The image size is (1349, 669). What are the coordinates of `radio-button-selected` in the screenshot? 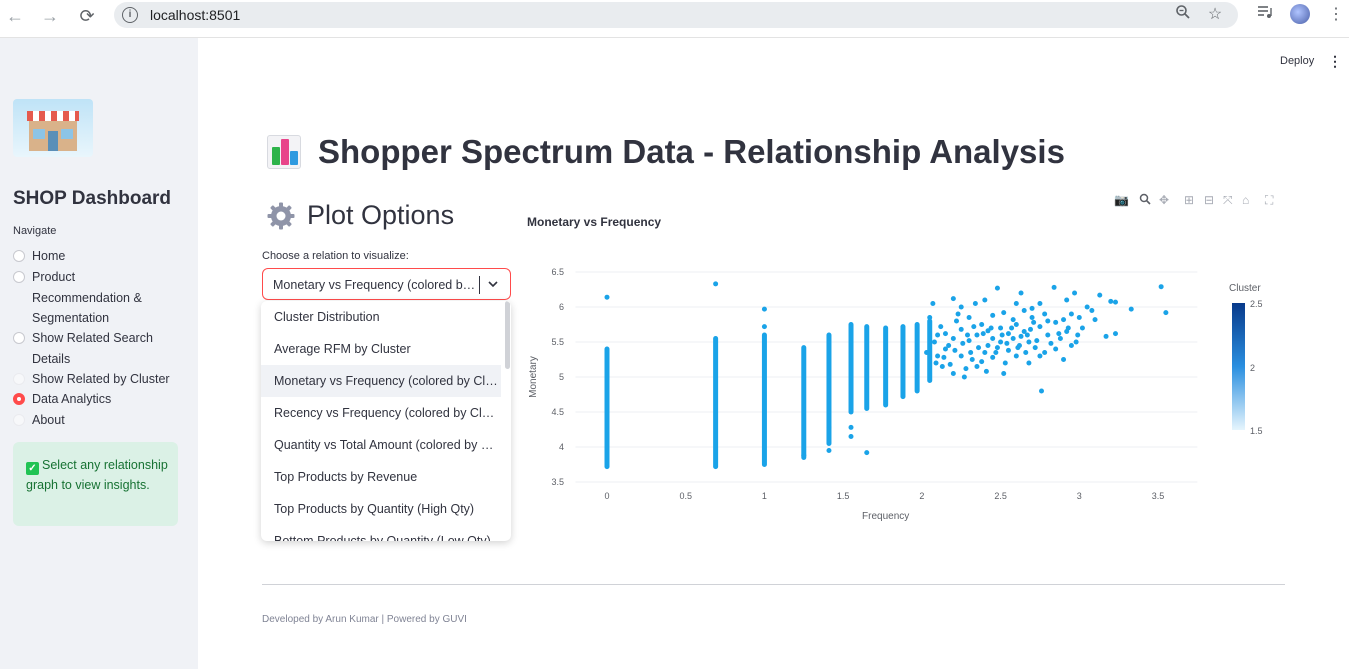 It's located at (19, 399).